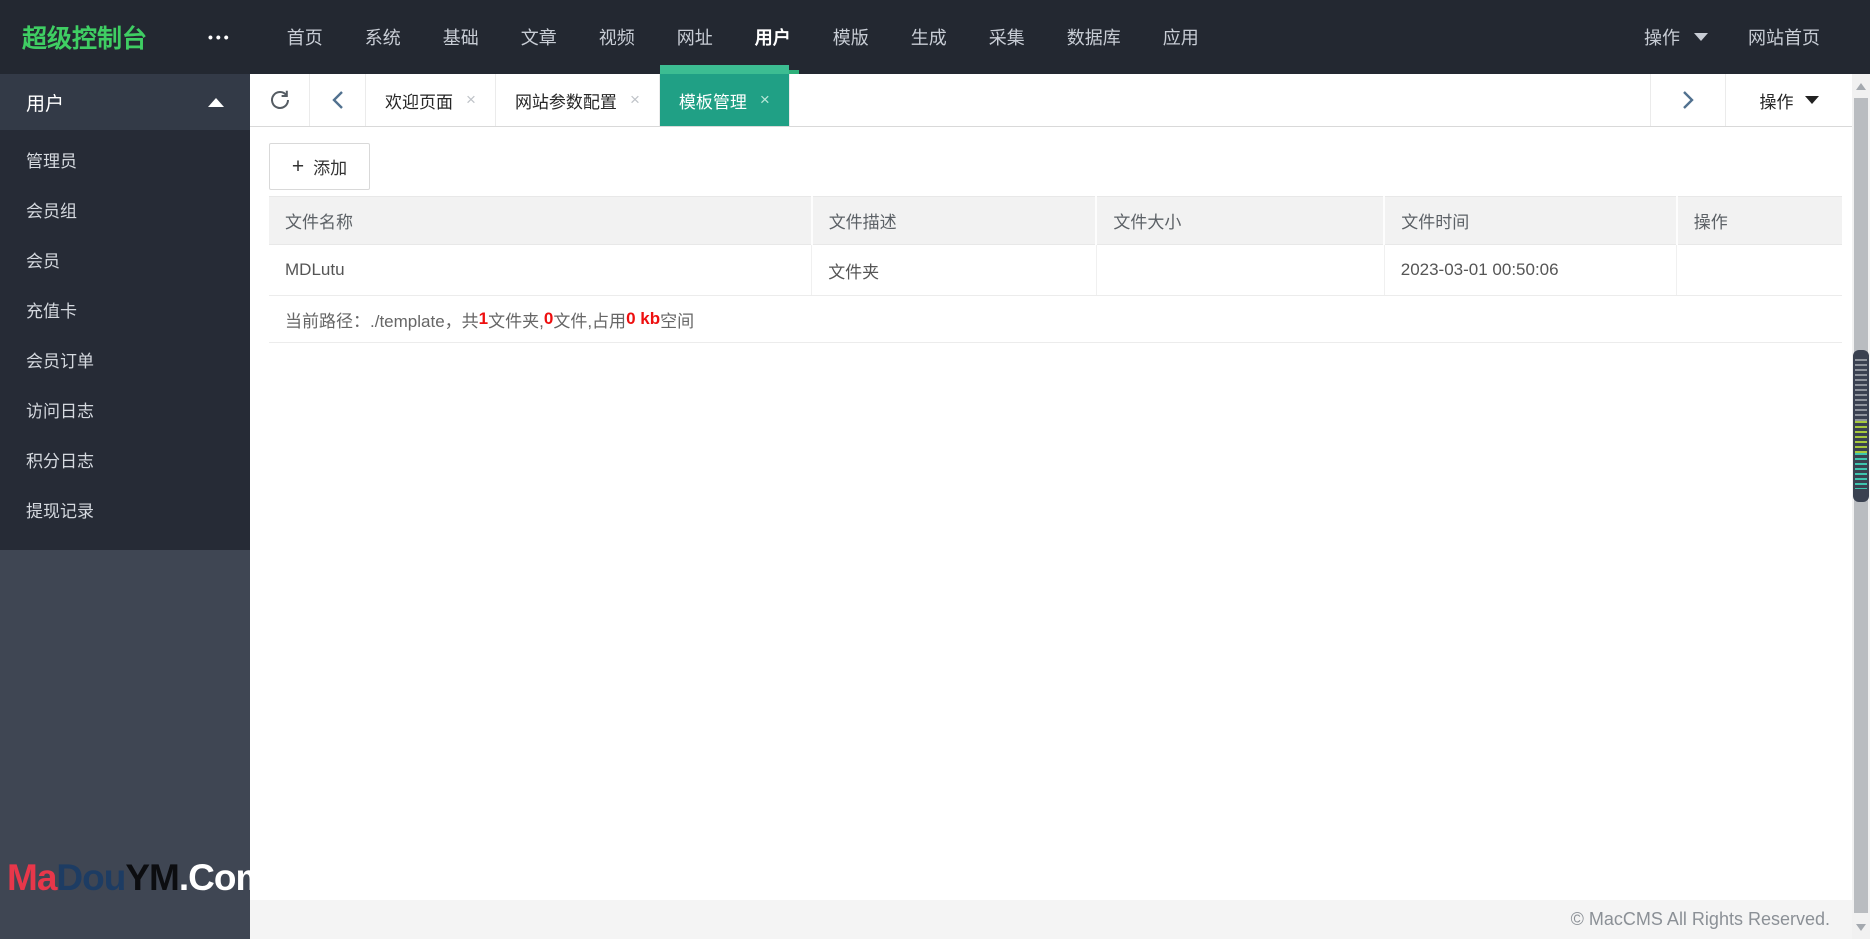 Image resolution: width=1870 pixels, height=939 pixels. I want to click on col-header-file-time: 文件时间, so click(1531, 220).